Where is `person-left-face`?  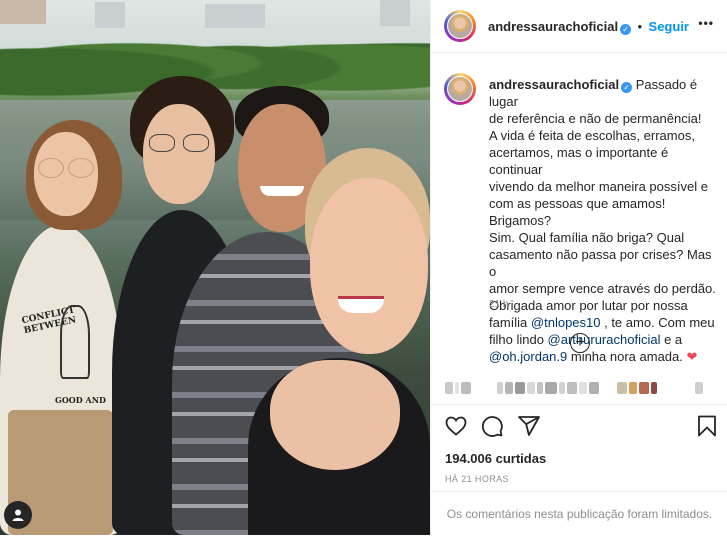
person-left-face is located at coordinates (66, 174).